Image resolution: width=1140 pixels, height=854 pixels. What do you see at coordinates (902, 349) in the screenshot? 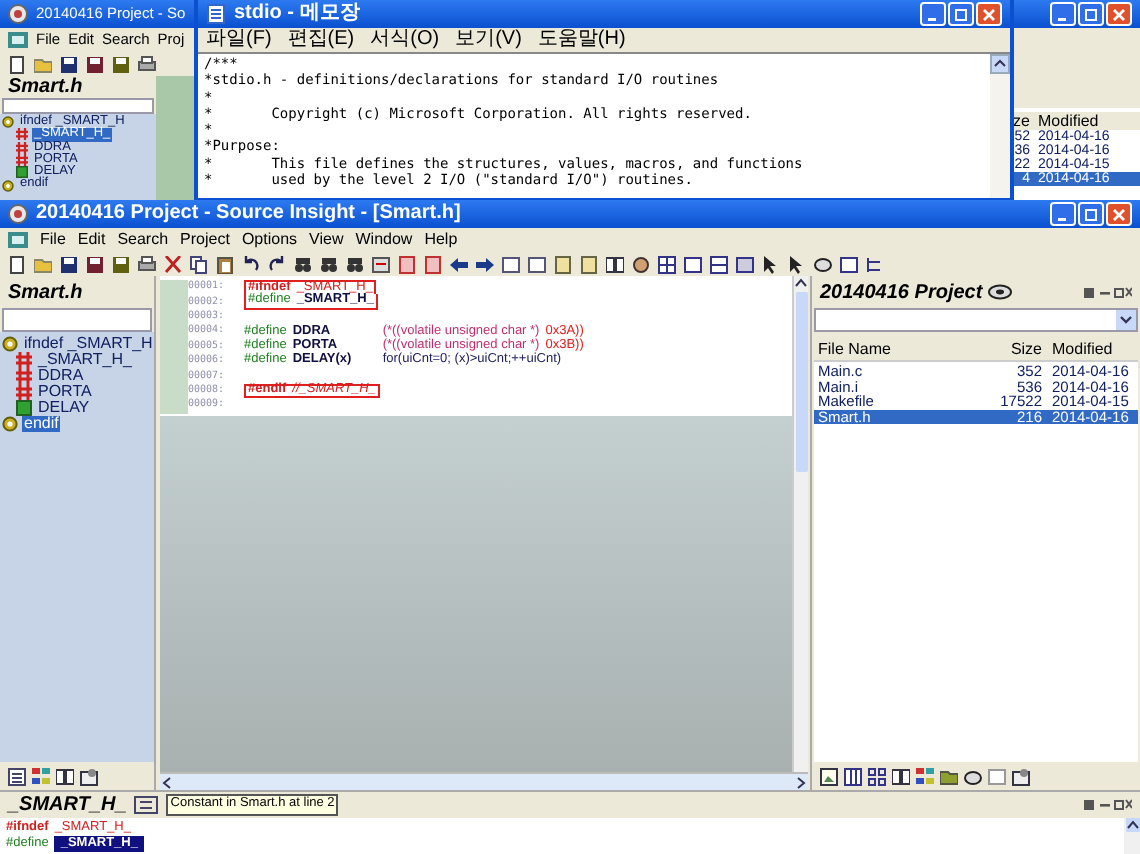
I see `column-header: File Name` at bounding box center [902, 349].